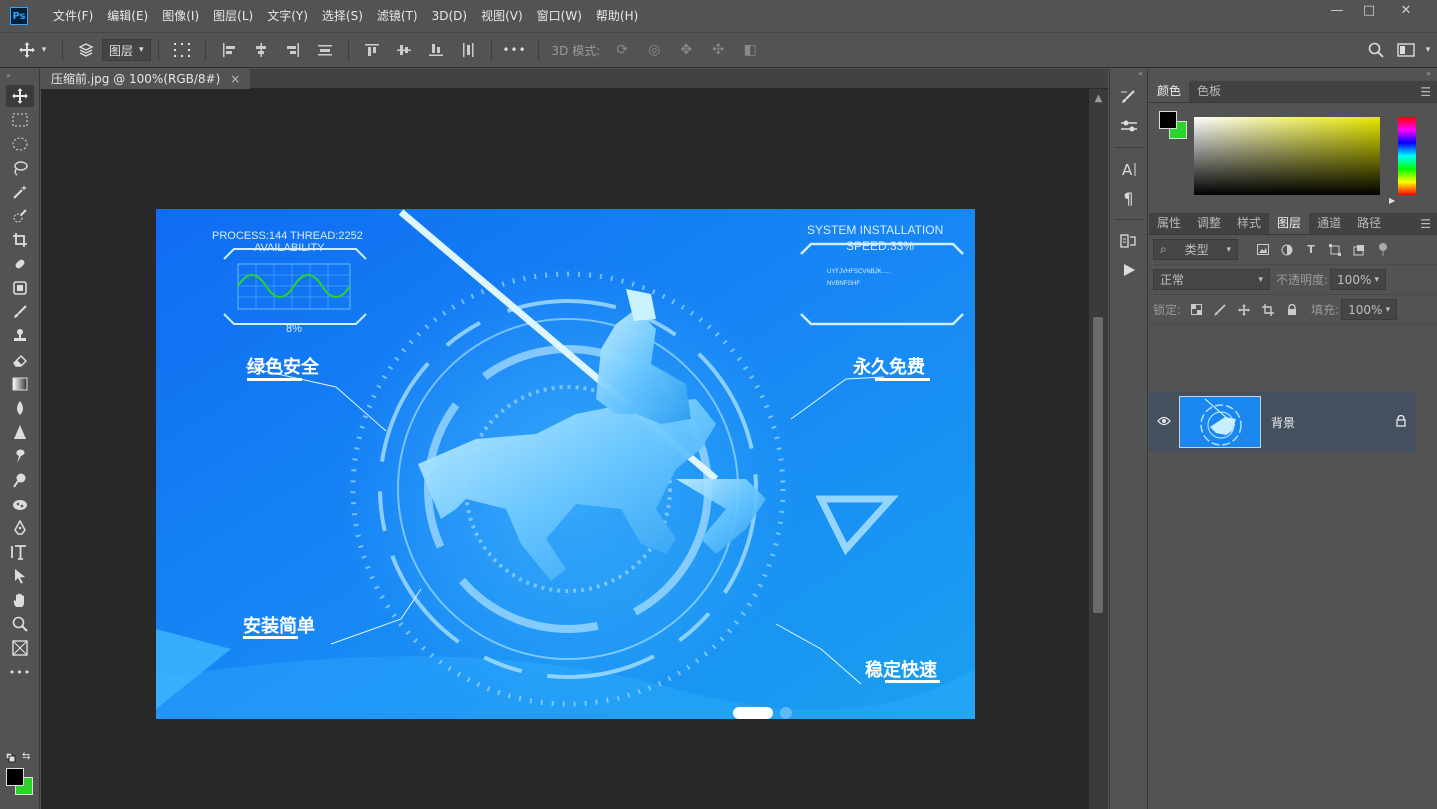 The image size is (1437, 809). I want to click on 3d-pan-icon: ✥, so click(686, 50).